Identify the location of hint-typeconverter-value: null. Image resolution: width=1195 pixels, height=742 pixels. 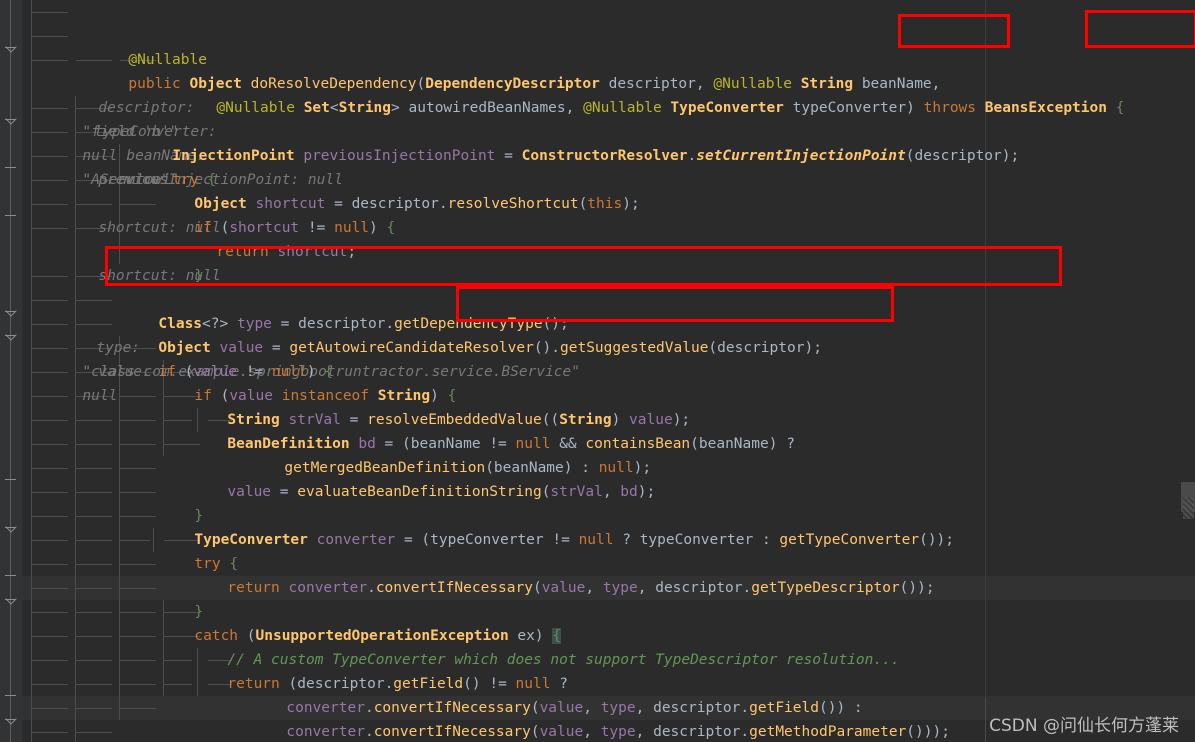
(100, 156).